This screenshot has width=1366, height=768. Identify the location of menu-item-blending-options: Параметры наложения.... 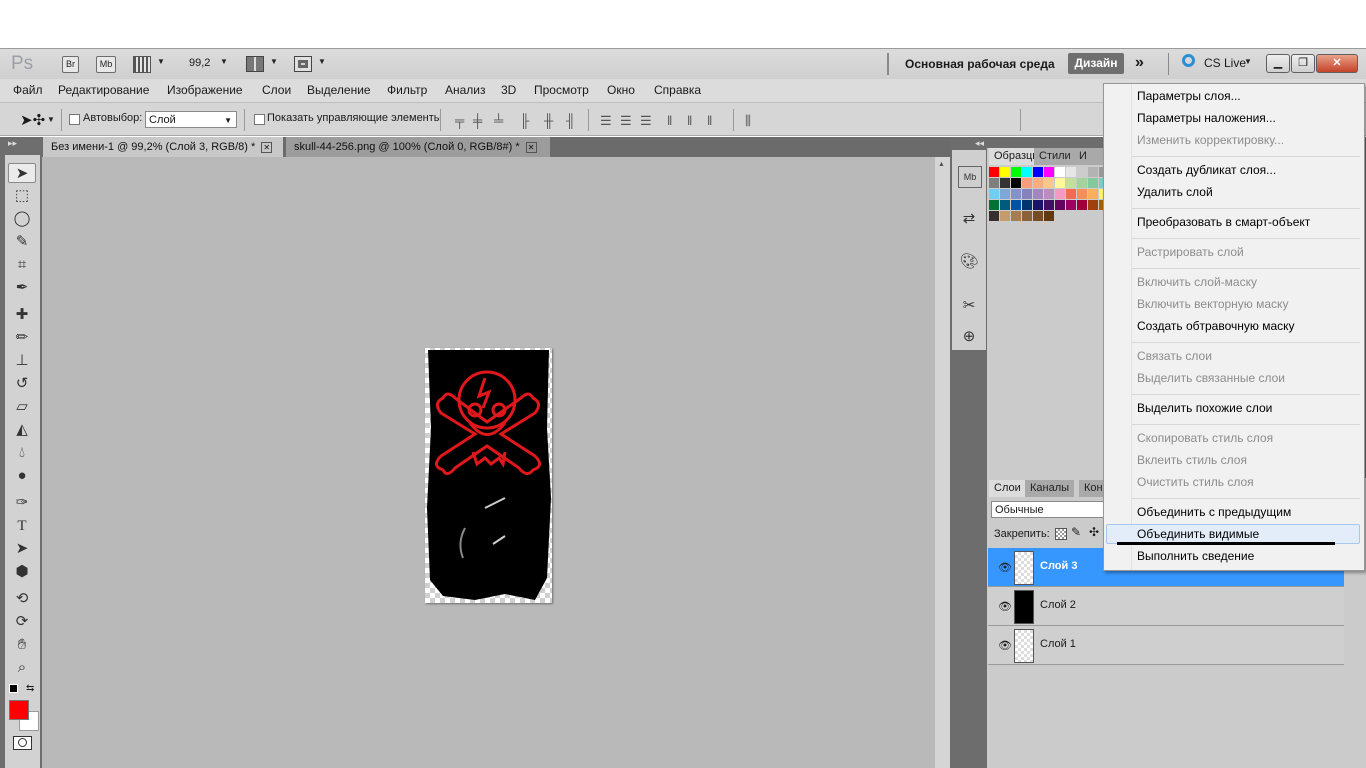
(1206, 118).